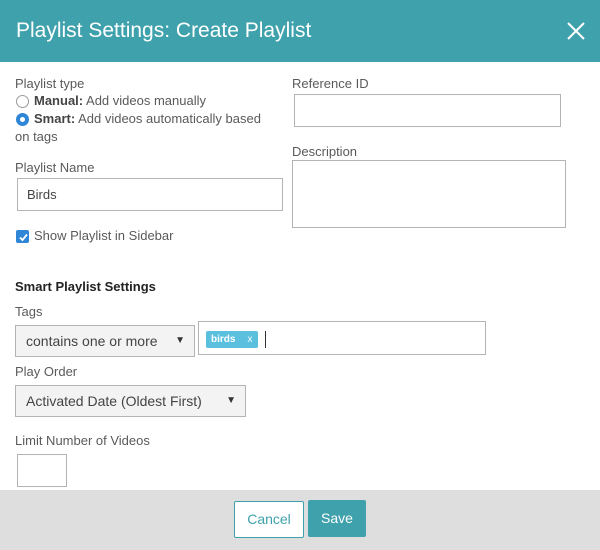  I want to click on show-in-sidebar-label: Show Playlist in Sidebar, so click(104, 235).